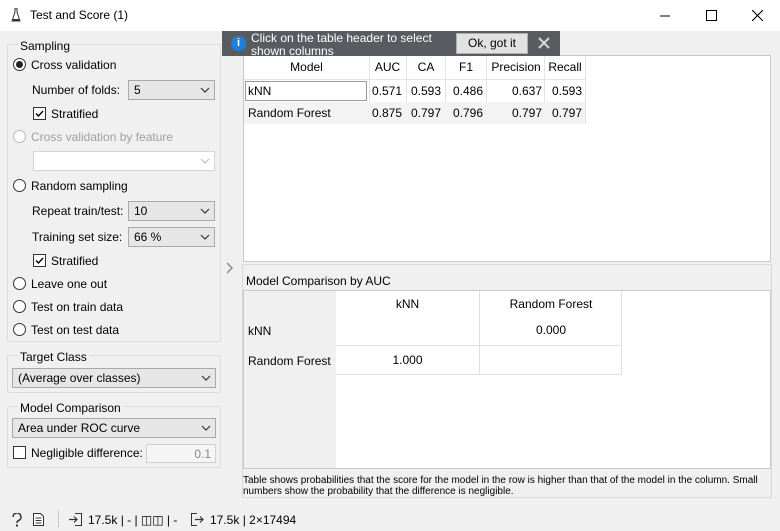 This screenshot has width=780, height=531. What do you see at coordinates (16, 15) in the screenshot?
I see `app-icon` at bounding box center [16, 15].